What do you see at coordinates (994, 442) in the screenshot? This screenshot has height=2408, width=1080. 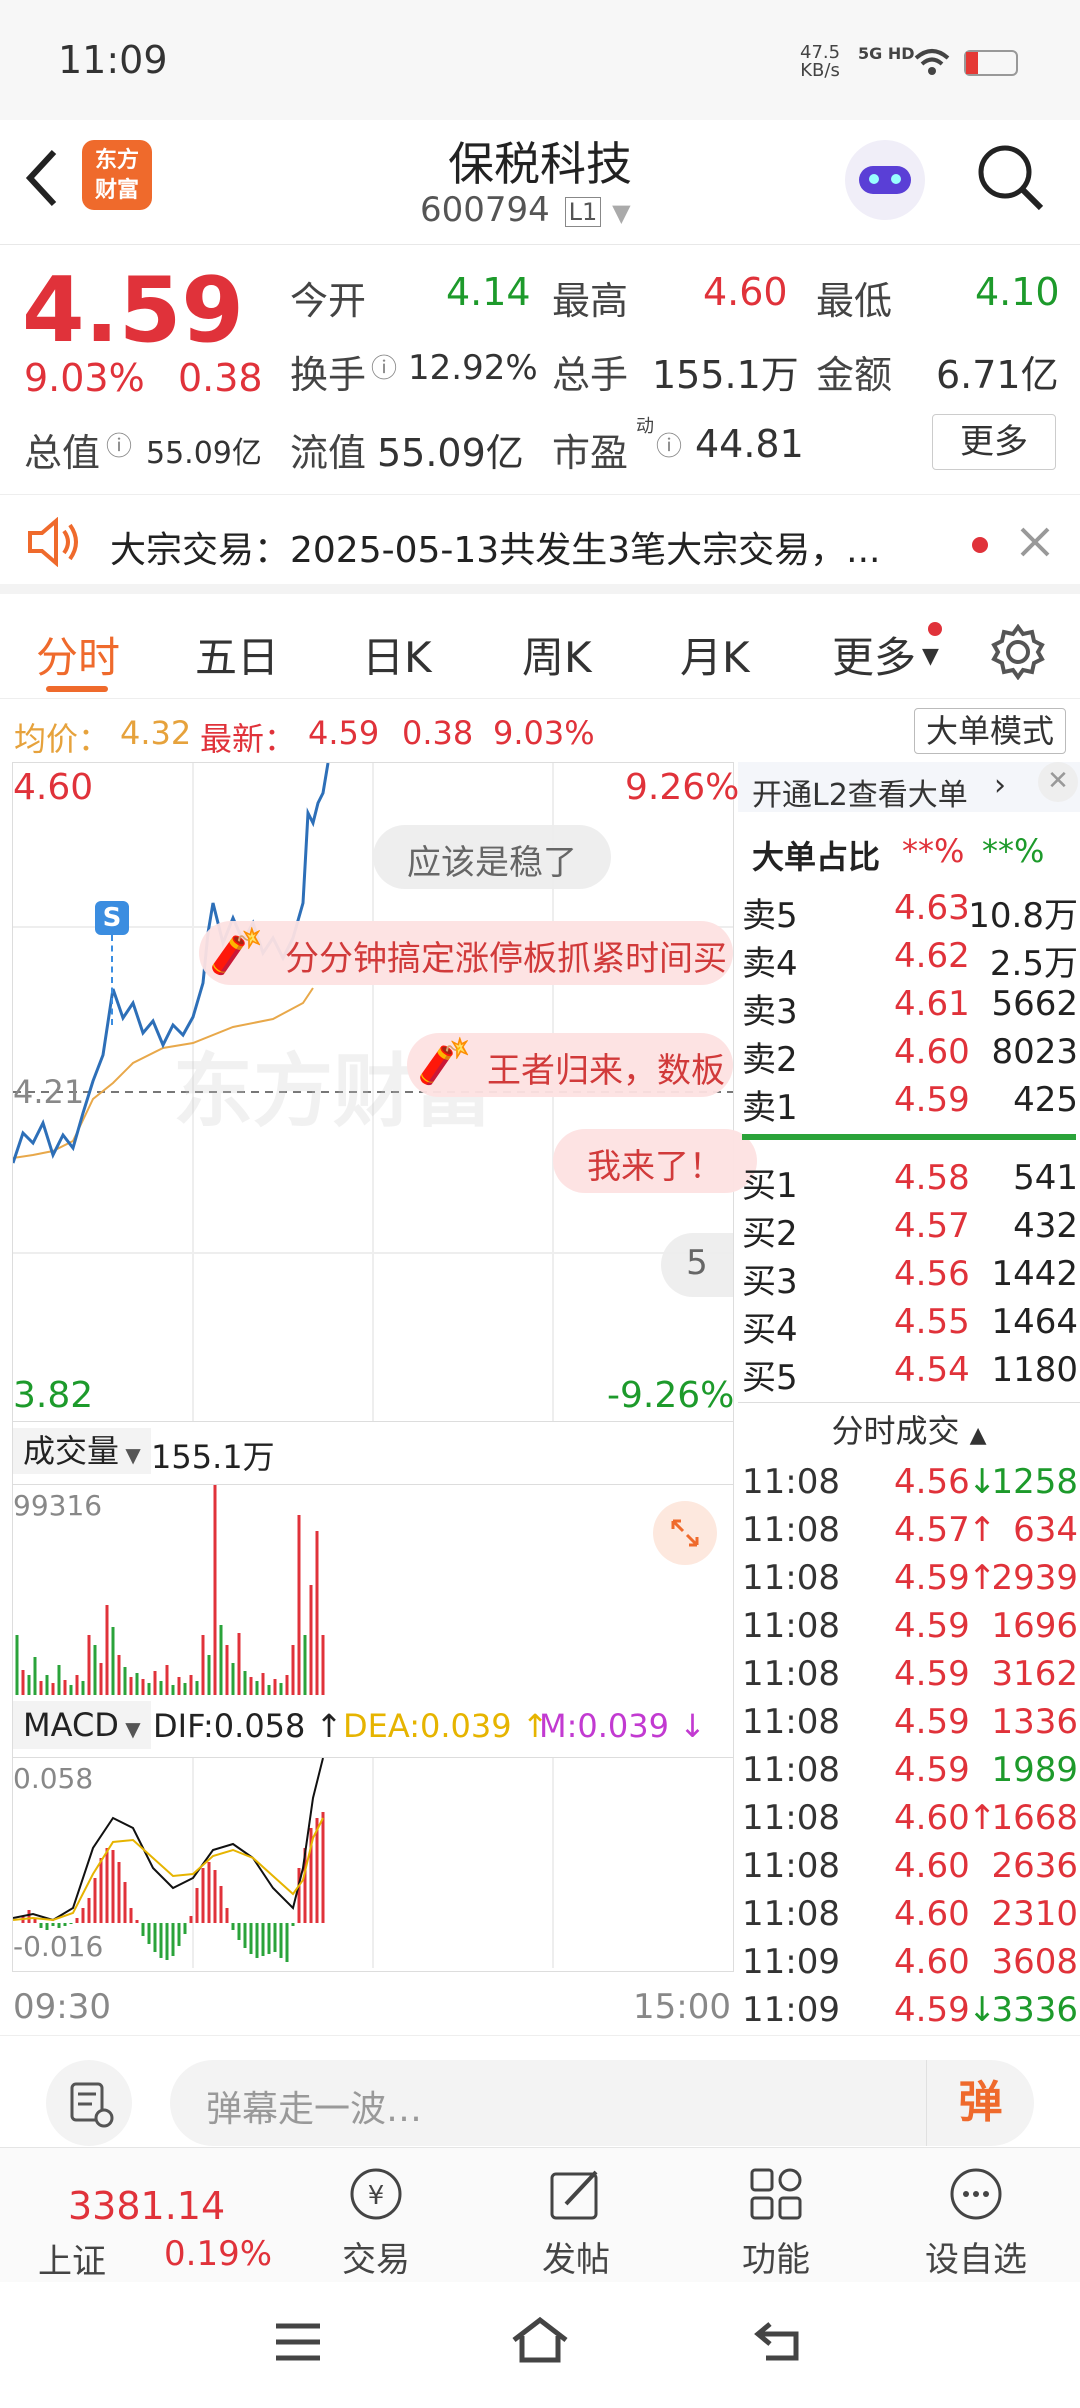 I see `more-button: 更多` at bounding box center [994, 442].